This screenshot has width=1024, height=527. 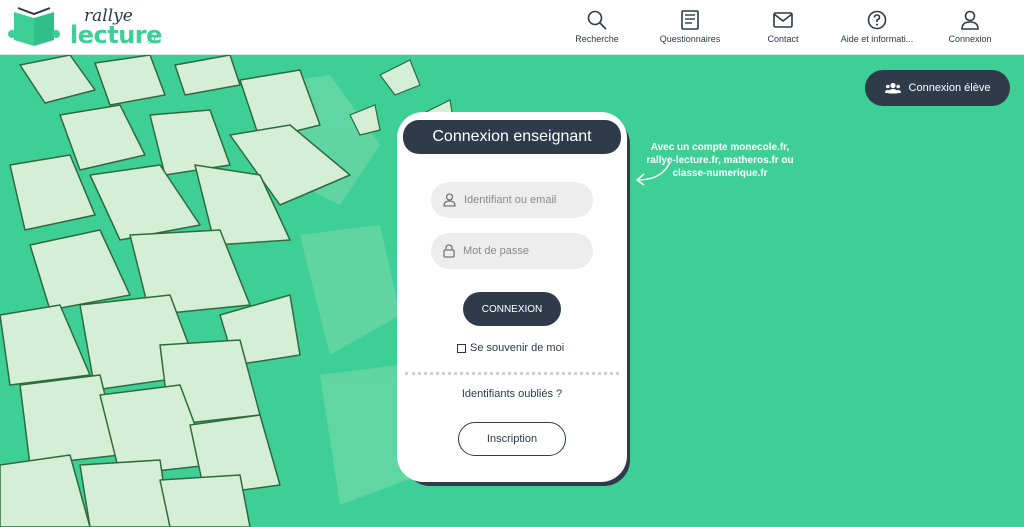 What do you see at coordinates (783, 39) in the screenshot?
I see `nav-label: Contact` at bounding box center [783, 39].